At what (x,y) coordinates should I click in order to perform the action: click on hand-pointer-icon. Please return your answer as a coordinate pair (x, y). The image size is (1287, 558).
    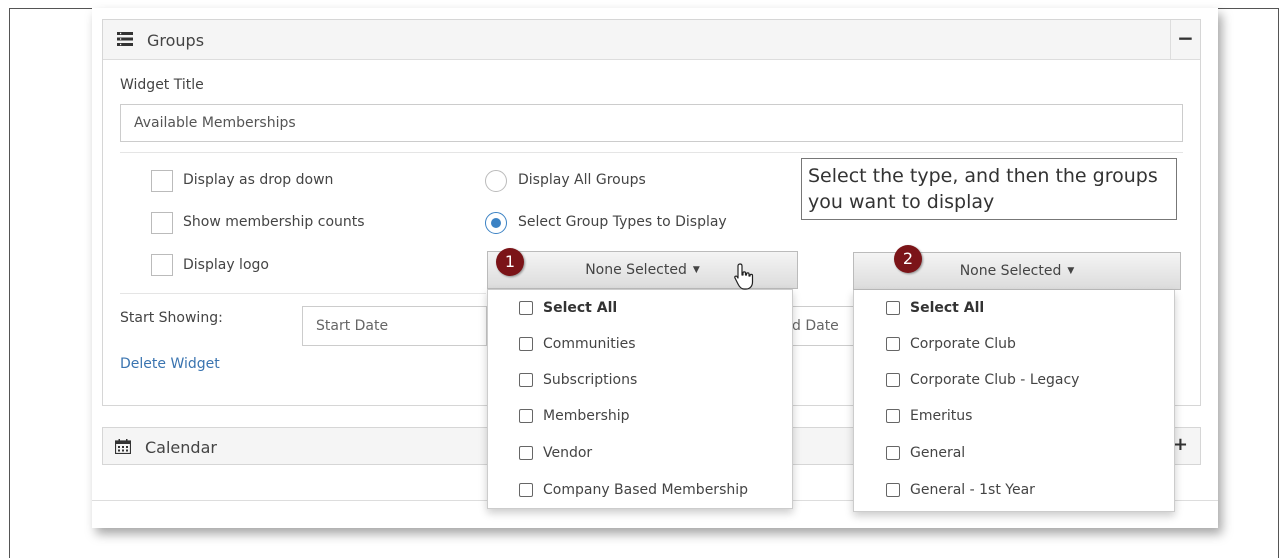
    Looking at the image, I should click on (744, 276).